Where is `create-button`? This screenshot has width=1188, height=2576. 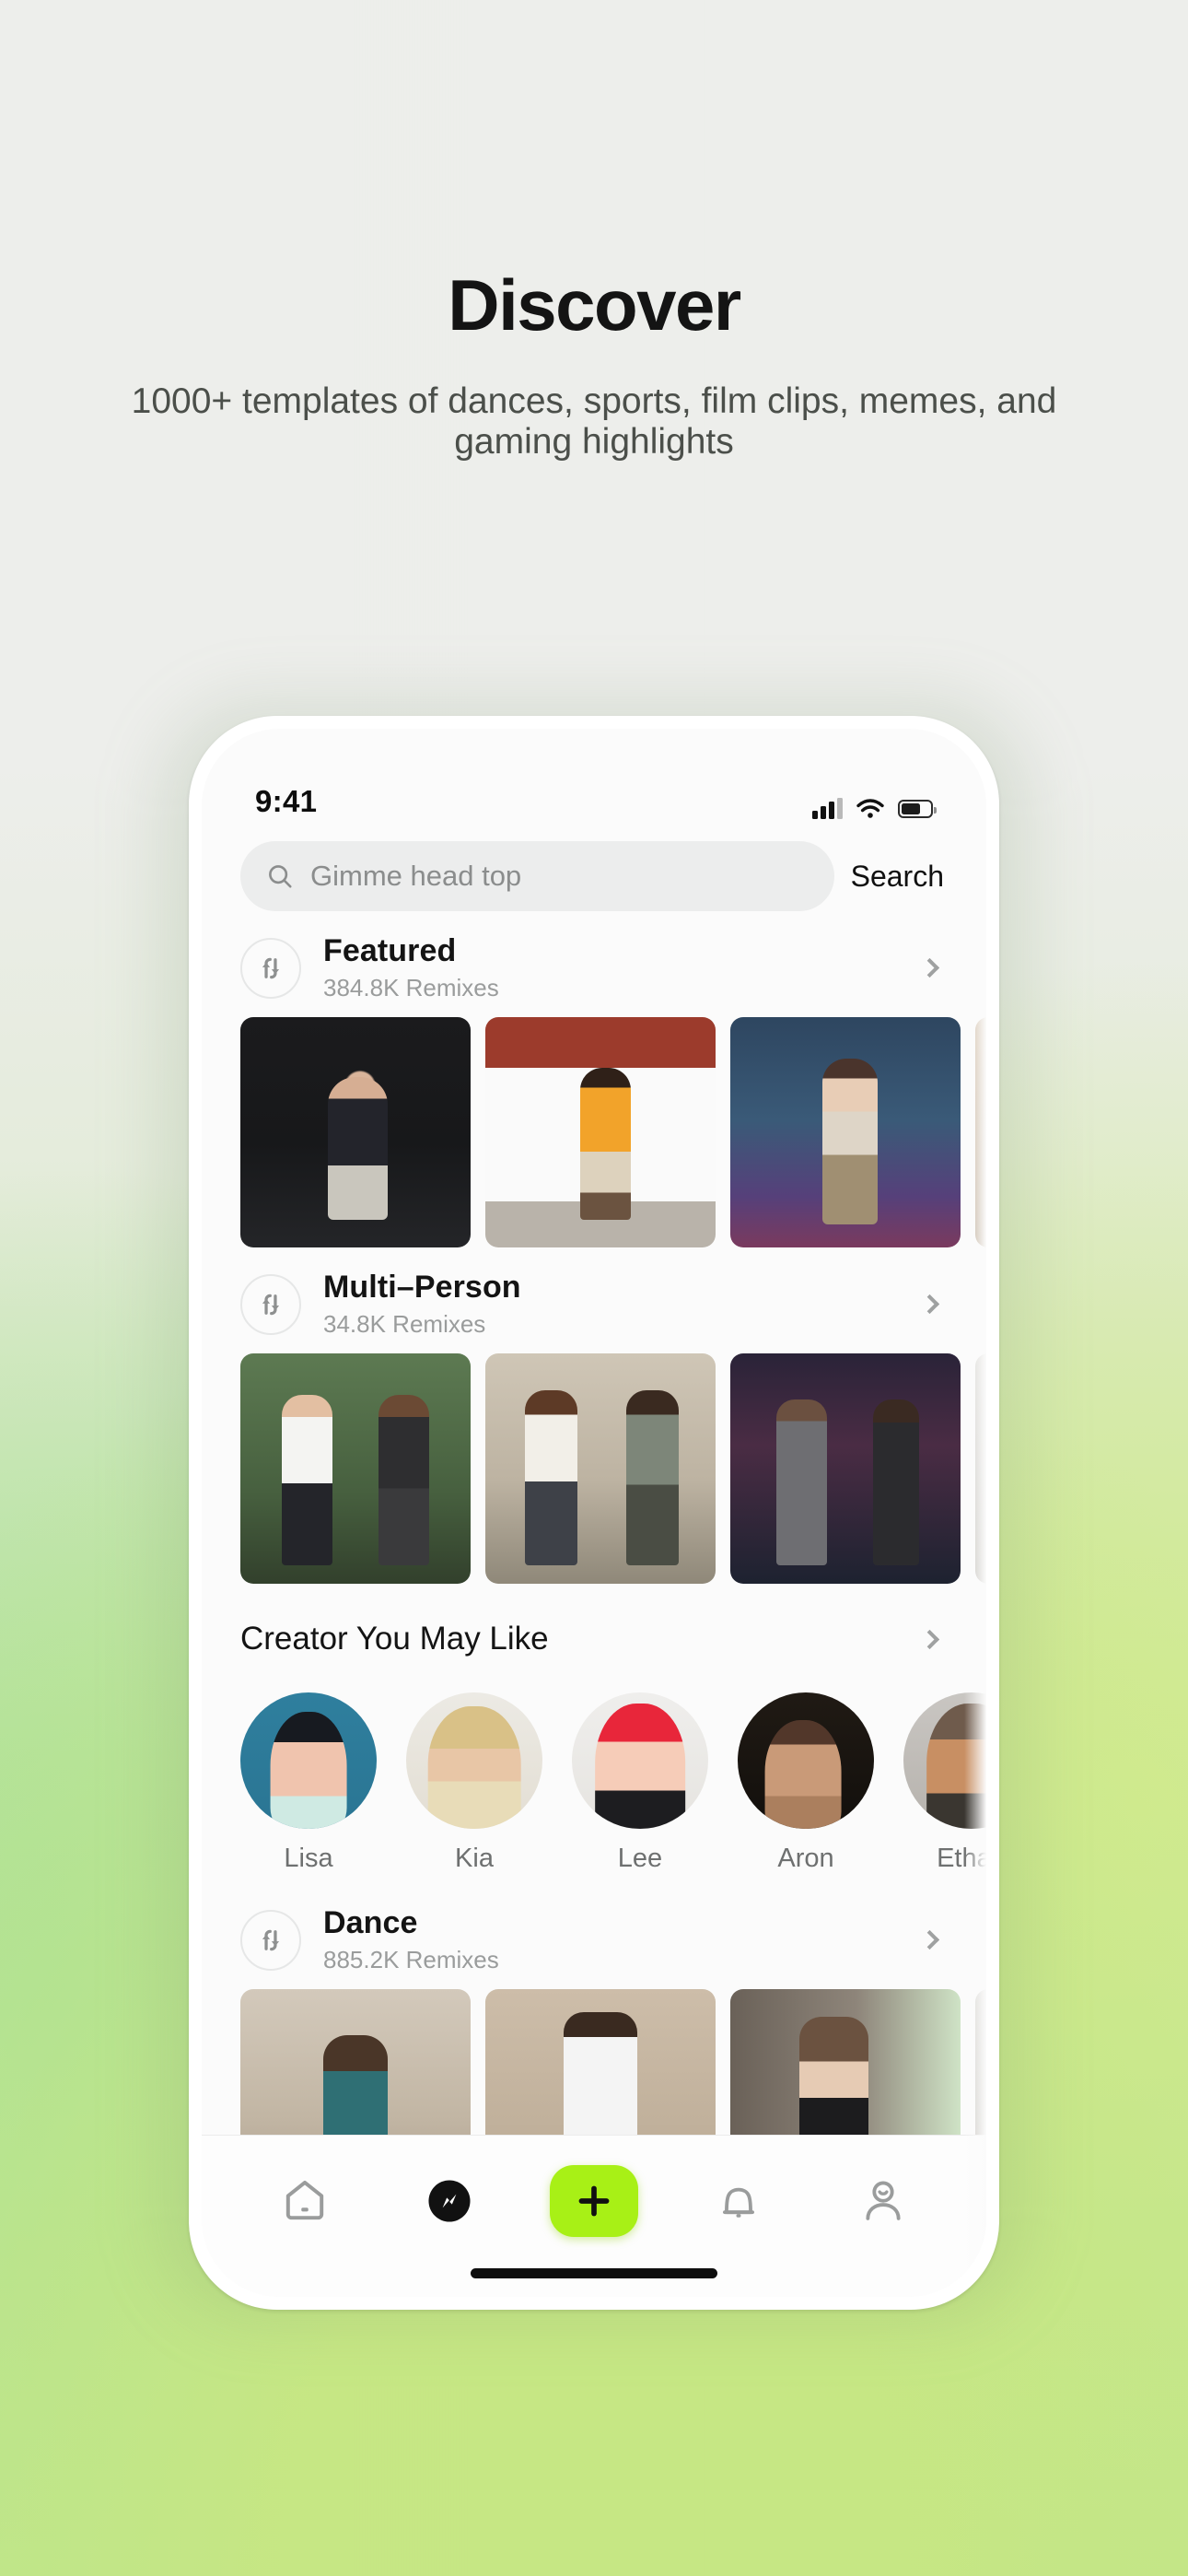
create-button is located at coordinates (593, 2200).